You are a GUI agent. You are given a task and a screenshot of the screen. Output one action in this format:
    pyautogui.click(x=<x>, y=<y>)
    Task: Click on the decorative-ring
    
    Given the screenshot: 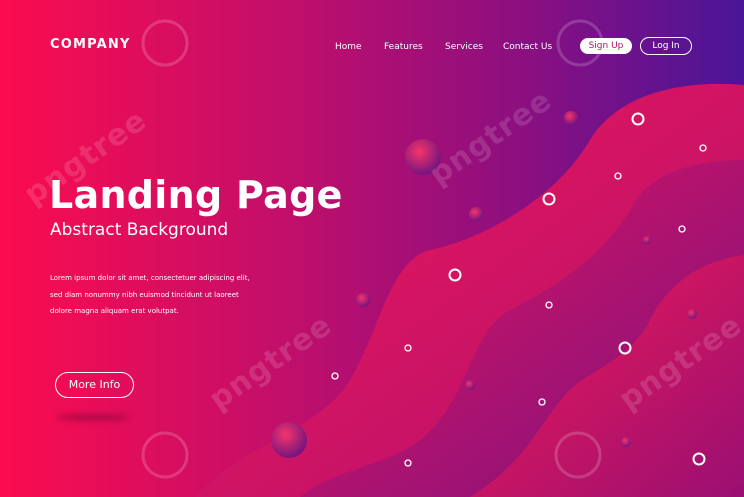 What is the action you would take?
    pyautogui.click(x=335, y=376)
    